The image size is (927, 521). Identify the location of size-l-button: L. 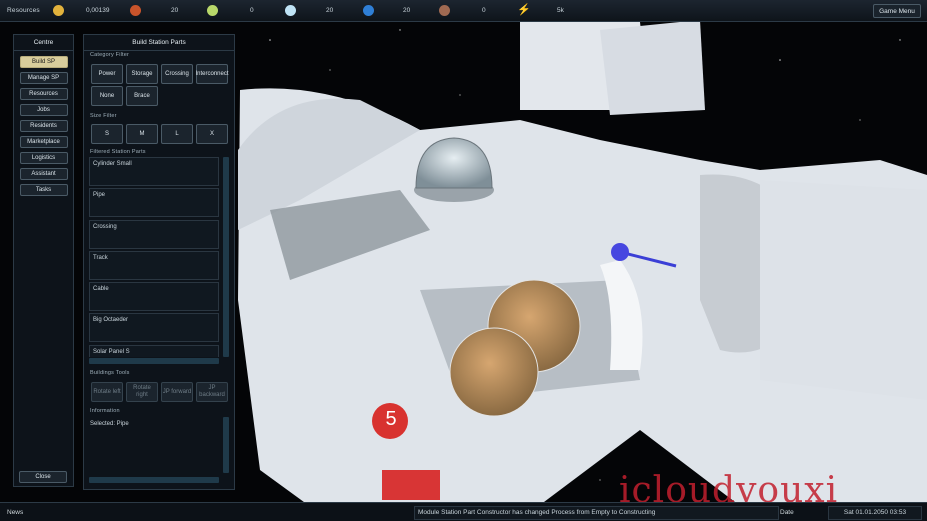
(177, 134).